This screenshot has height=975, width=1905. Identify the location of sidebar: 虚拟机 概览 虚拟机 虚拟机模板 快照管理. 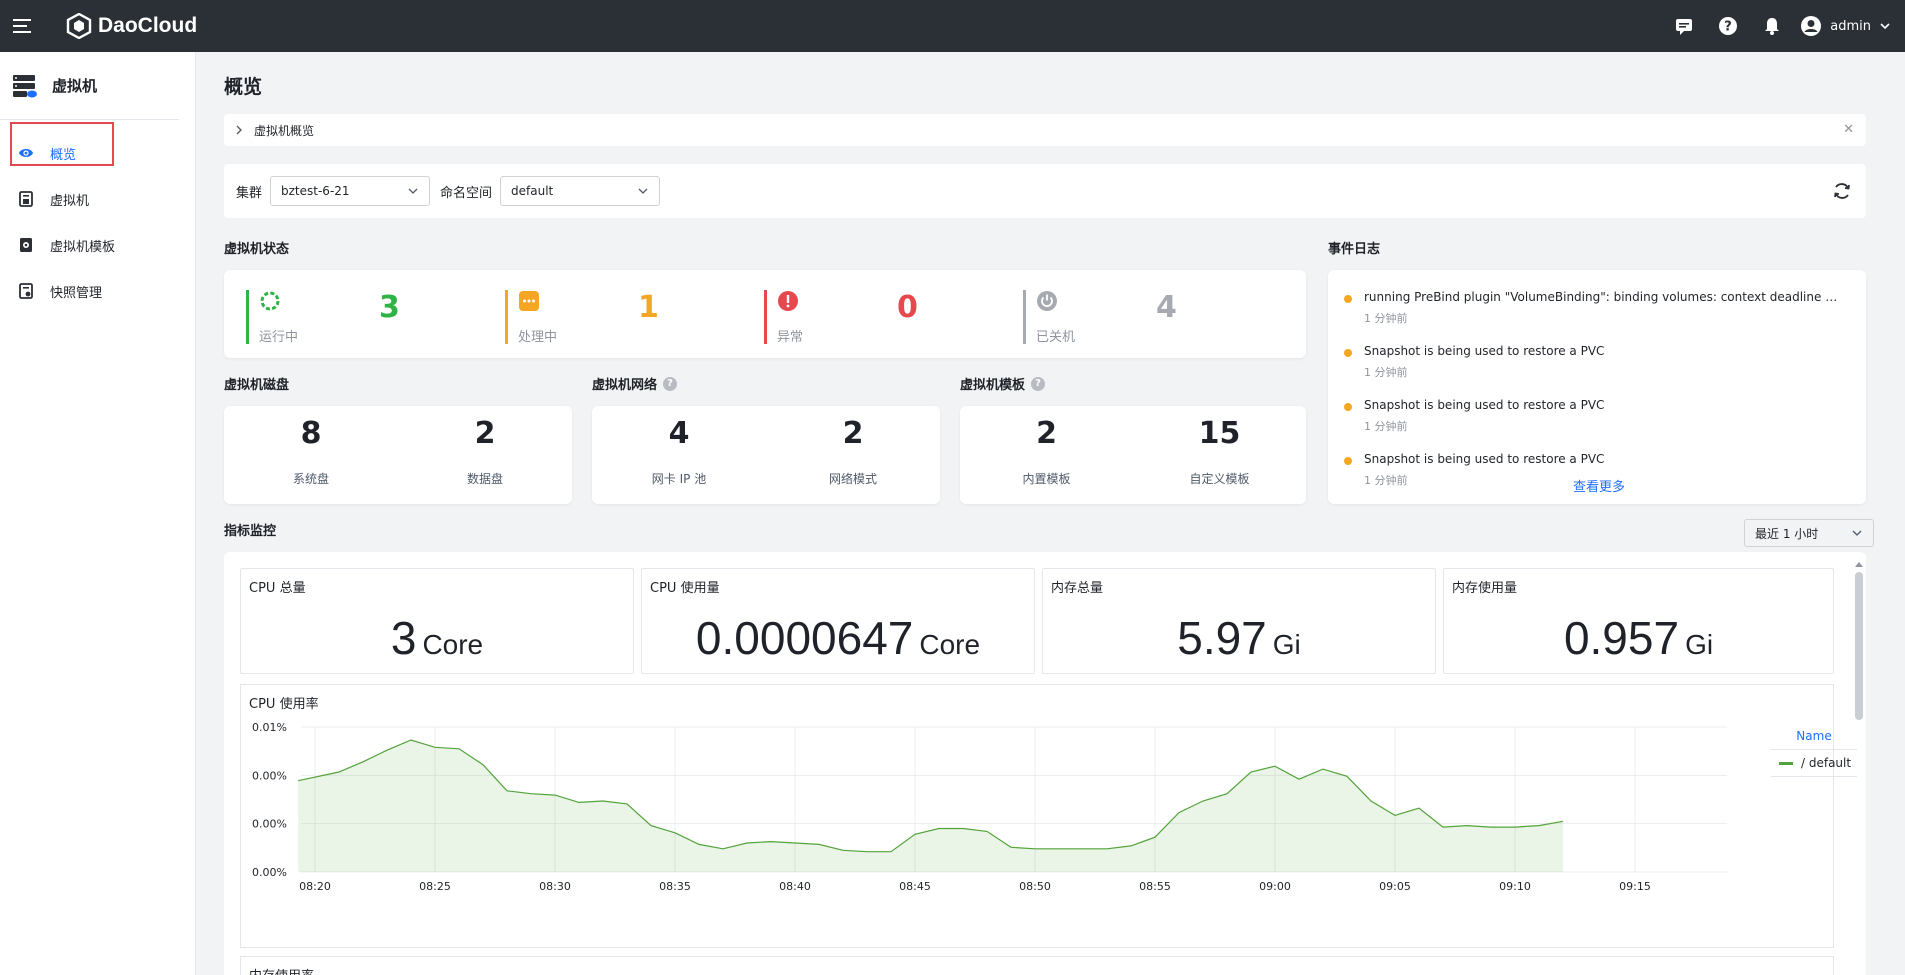
(98, 513).